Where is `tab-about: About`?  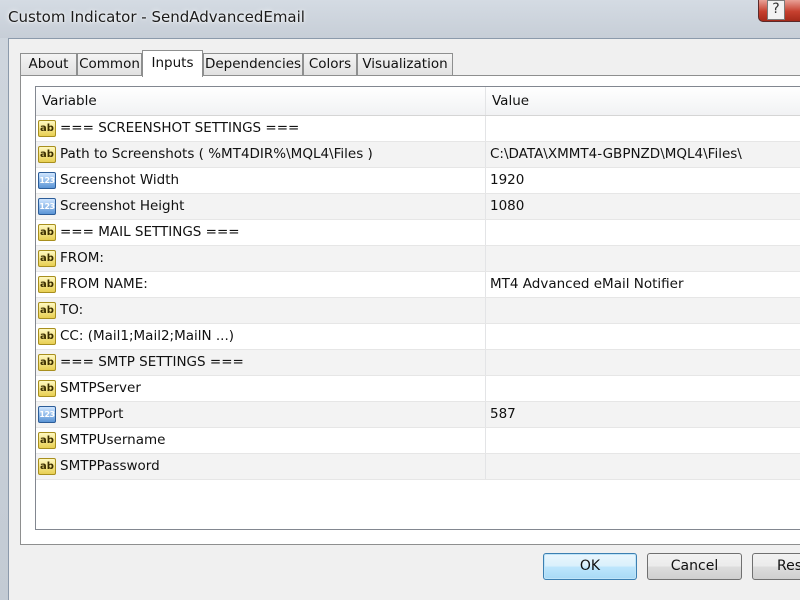 tab-about: About is located at coordinates (48, 64).